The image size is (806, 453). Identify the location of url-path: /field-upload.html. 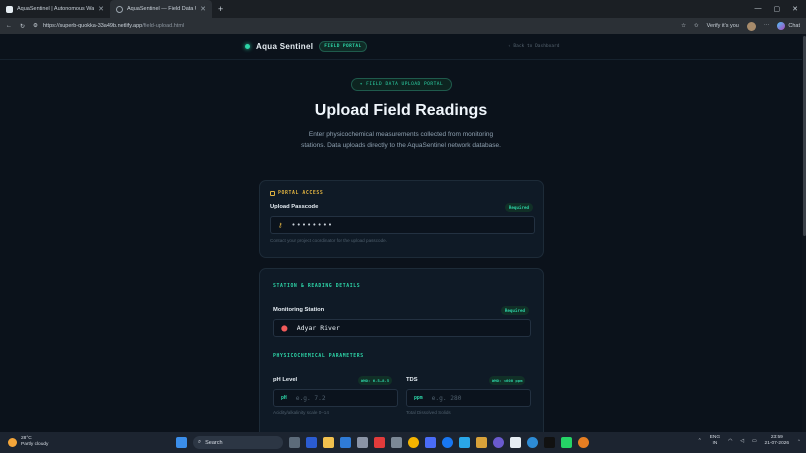
(163, 26).